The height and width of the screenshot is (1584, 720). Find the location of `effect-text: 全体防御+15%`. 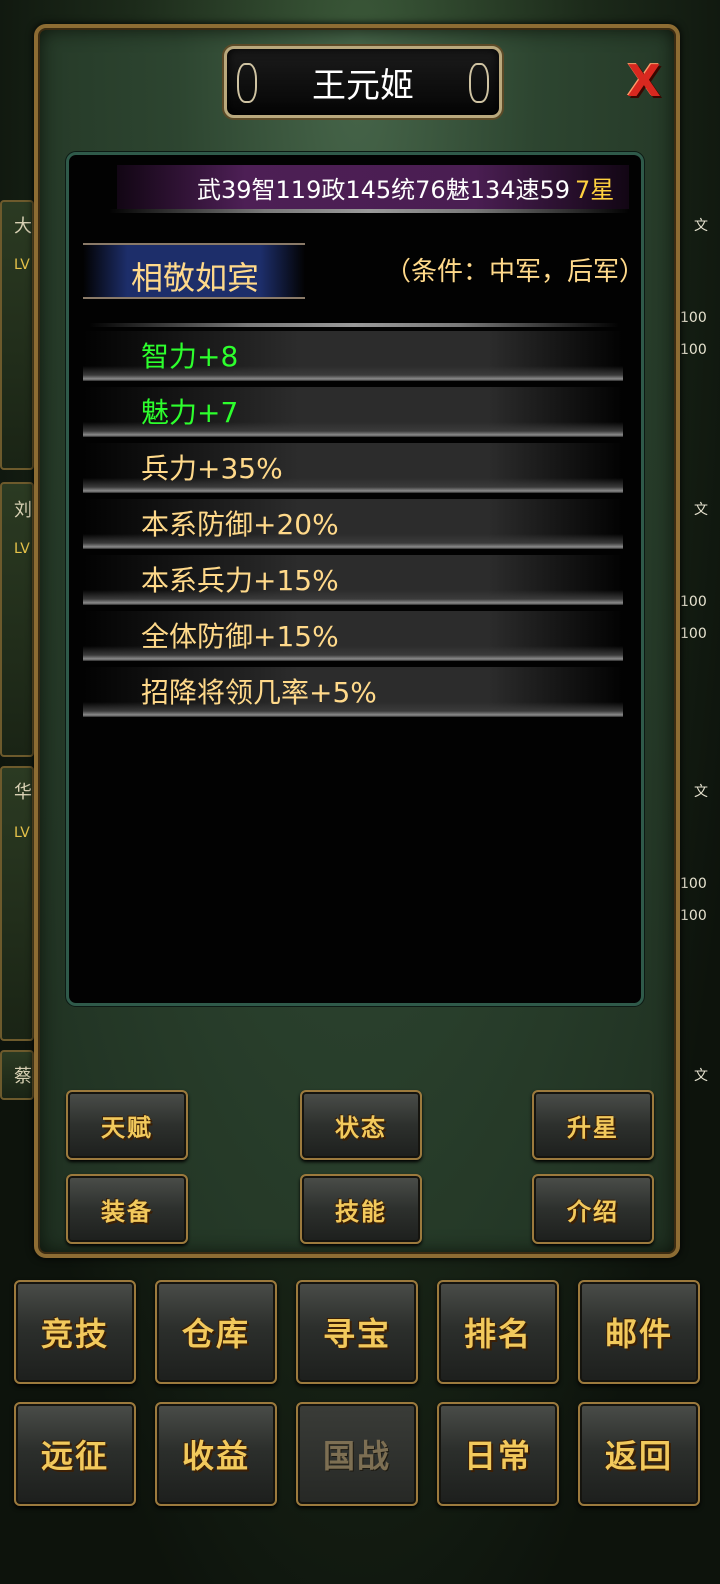

effect-text: 全体防御+15% is located at coordinates (240, 636).